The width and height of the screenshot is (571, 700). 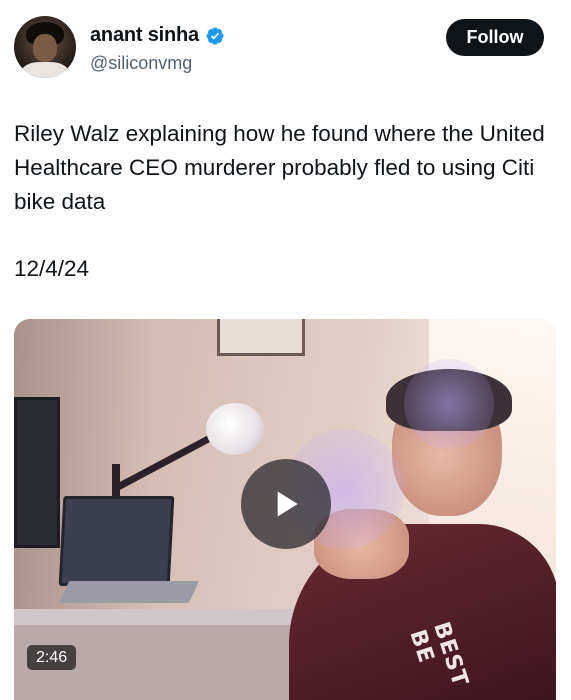 I want to click on follow-button: Follow, so click(x=495, y=37).